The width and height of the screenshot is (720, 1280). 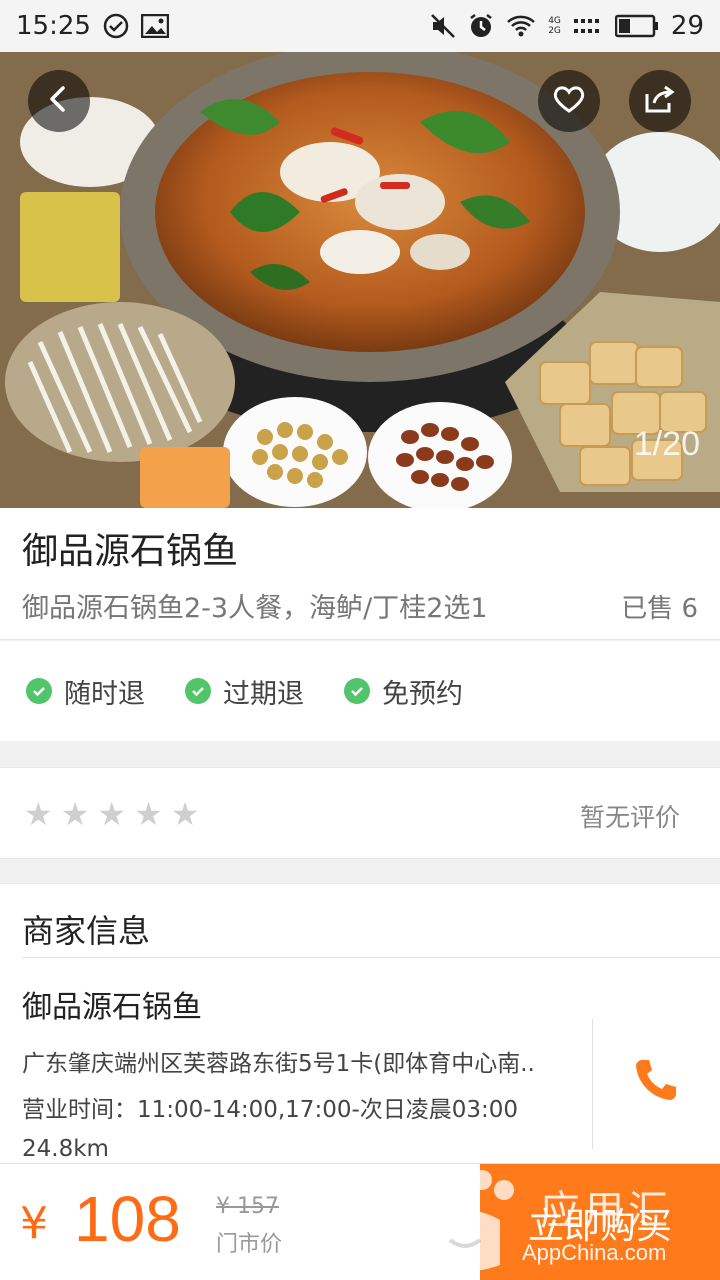 I want to click on cellular-signal-icon: 4G 2G, so click(x=554, y=26).